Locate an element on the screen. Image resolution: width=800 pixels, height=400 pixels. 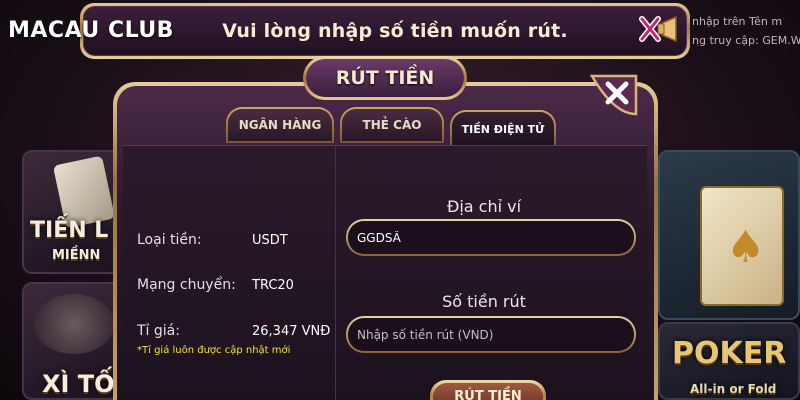
tab-label: NGÂN HÀNG is located at coordinates (280, 125).